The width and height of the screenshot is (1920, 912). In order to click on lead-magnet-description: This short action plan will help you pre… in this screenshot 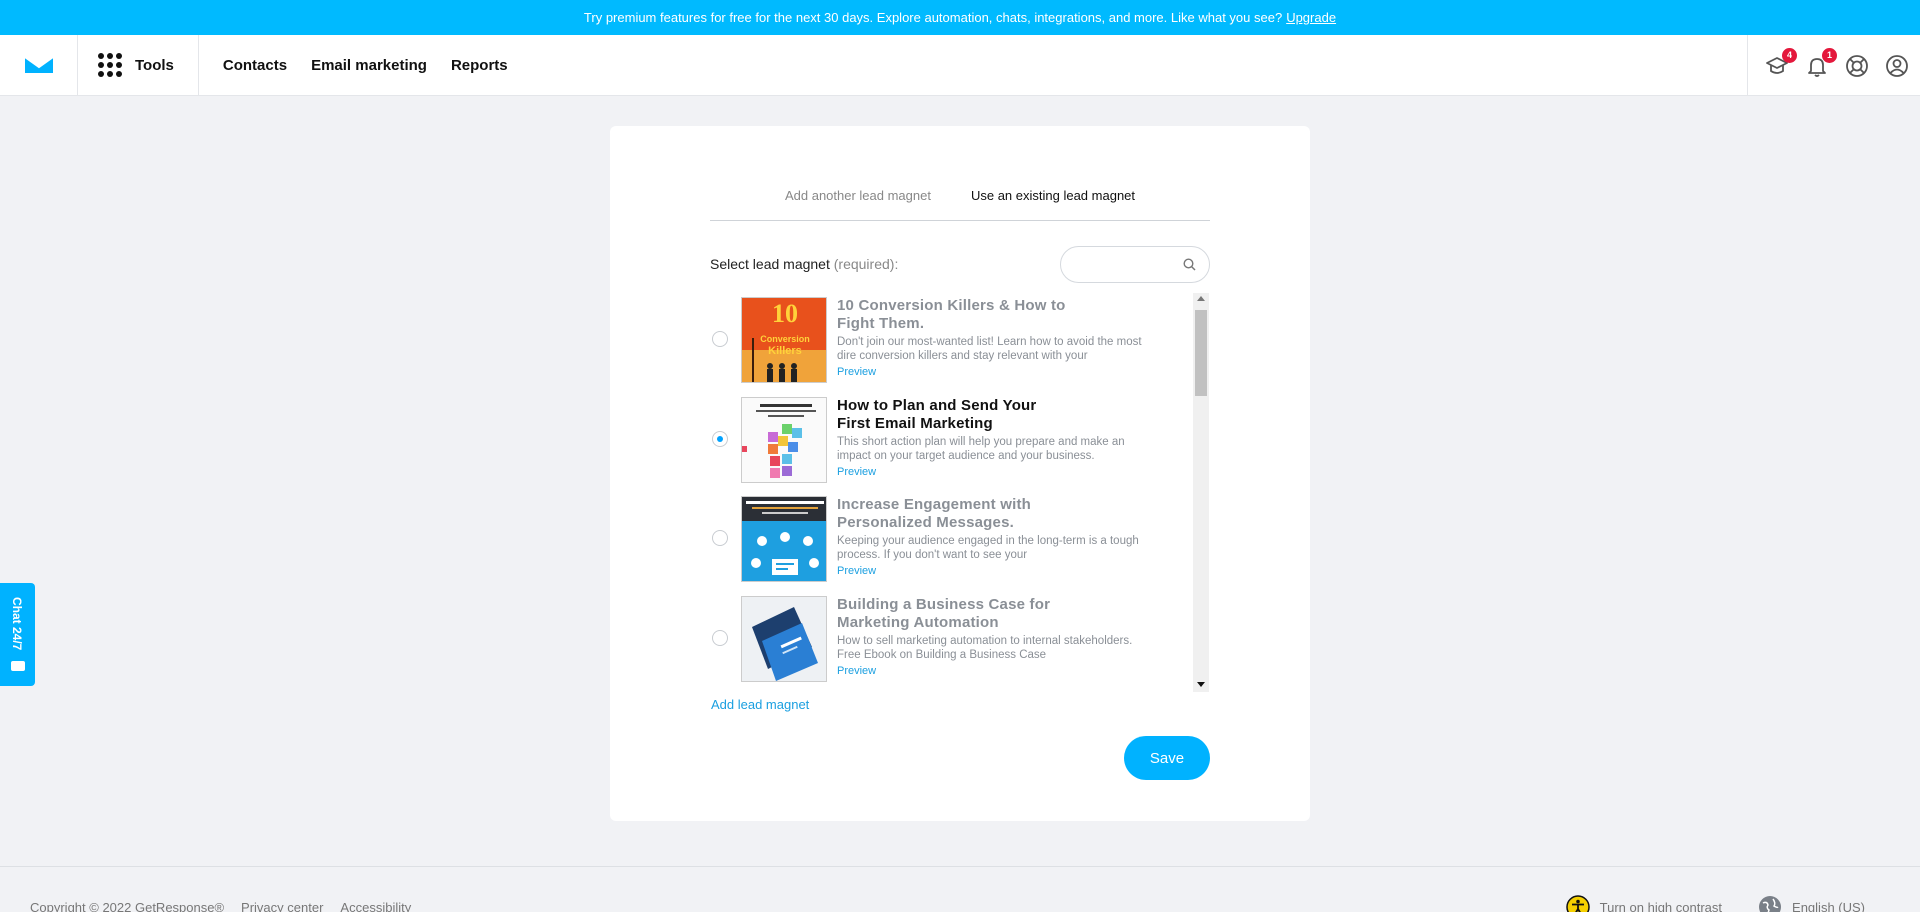, I will do `click(981, 449)`.